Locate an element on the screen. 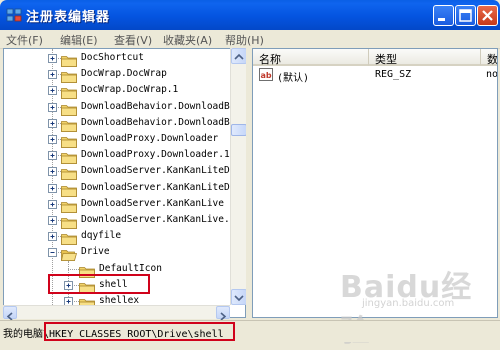  scroll-up-button is located at coordinates (239, 56).